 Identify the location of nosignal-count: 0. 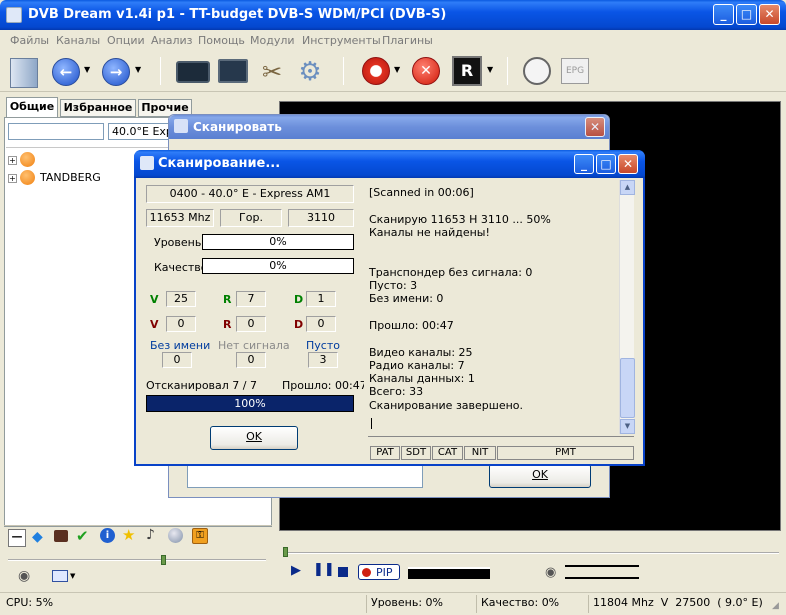
(251, 360).